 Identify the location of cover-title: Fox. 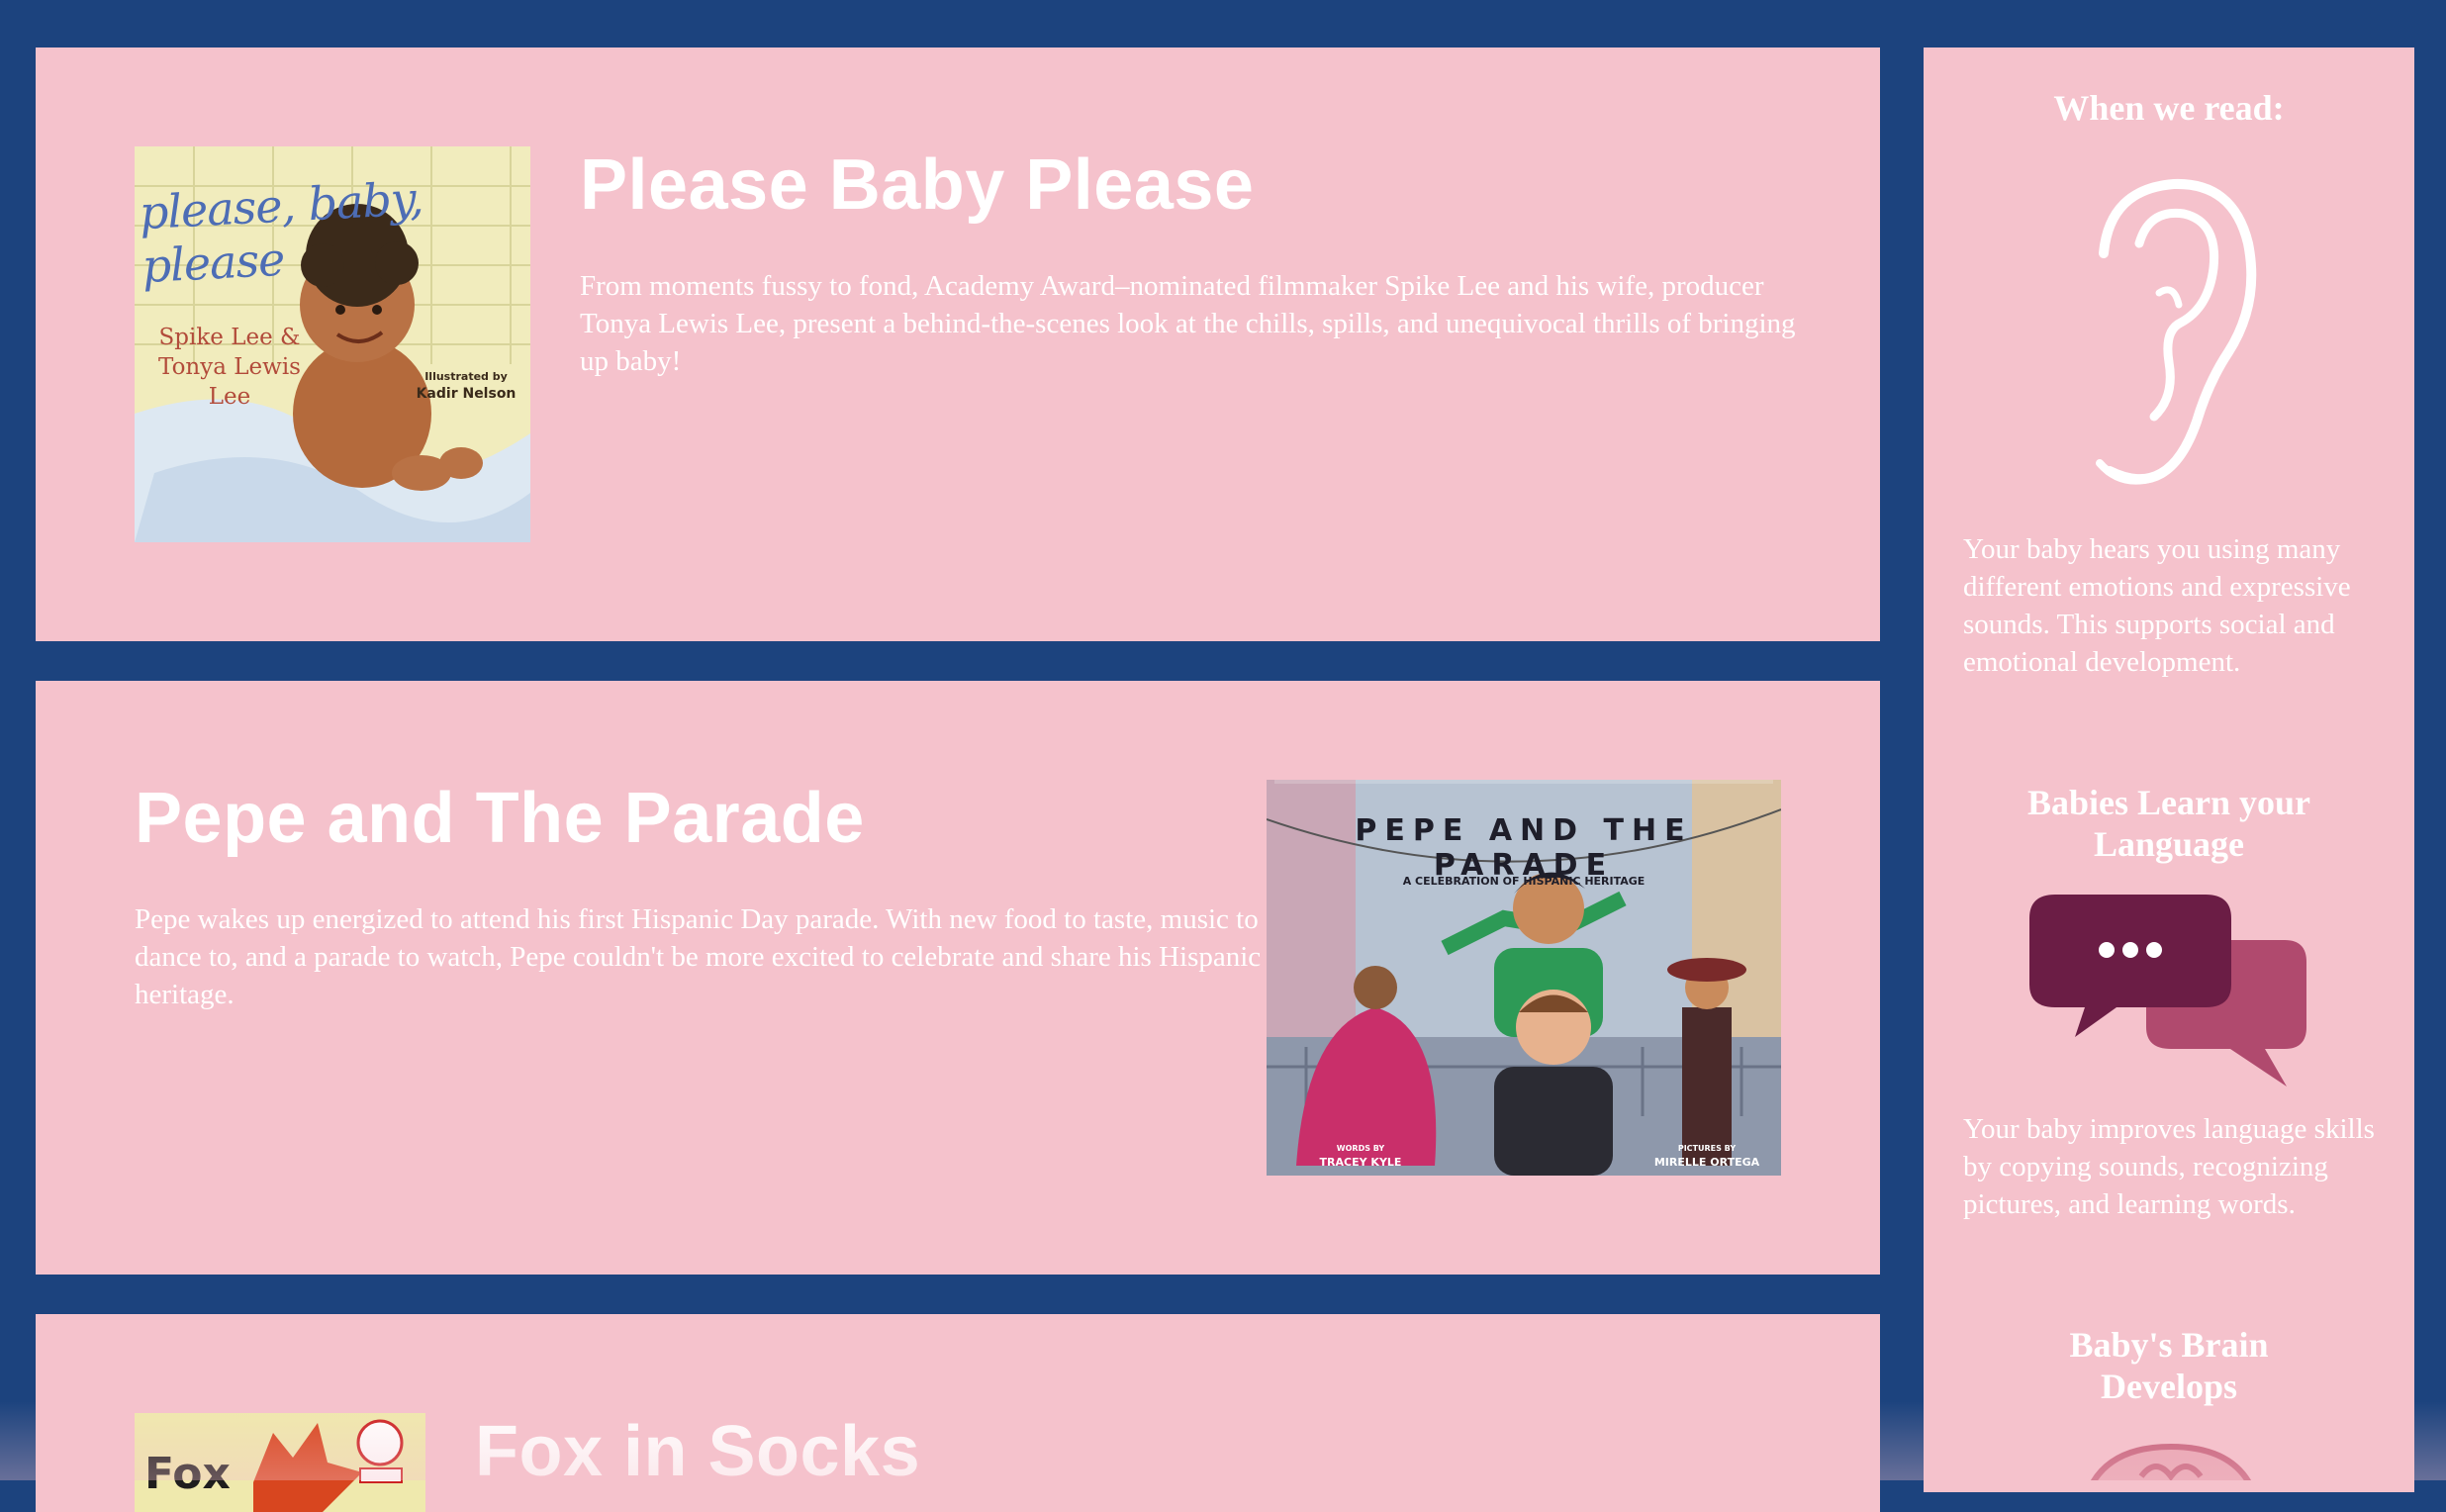
(187, 1474).